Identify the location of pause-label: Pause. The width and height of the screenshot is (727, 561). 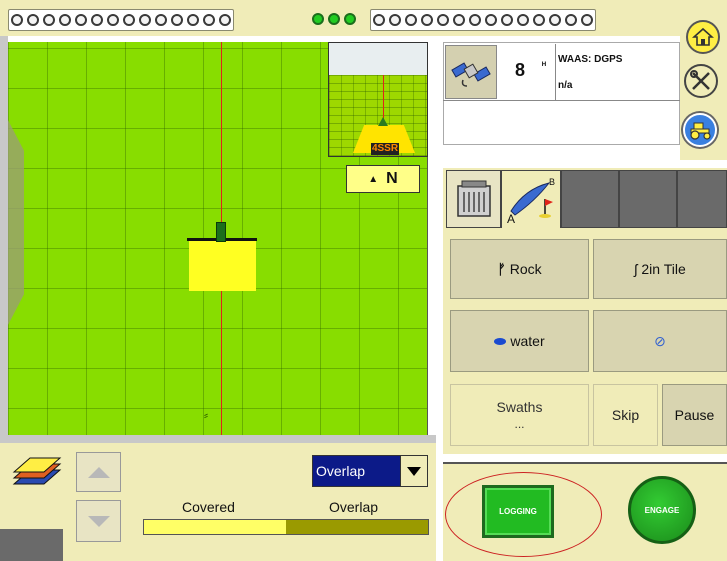
(694, 415).